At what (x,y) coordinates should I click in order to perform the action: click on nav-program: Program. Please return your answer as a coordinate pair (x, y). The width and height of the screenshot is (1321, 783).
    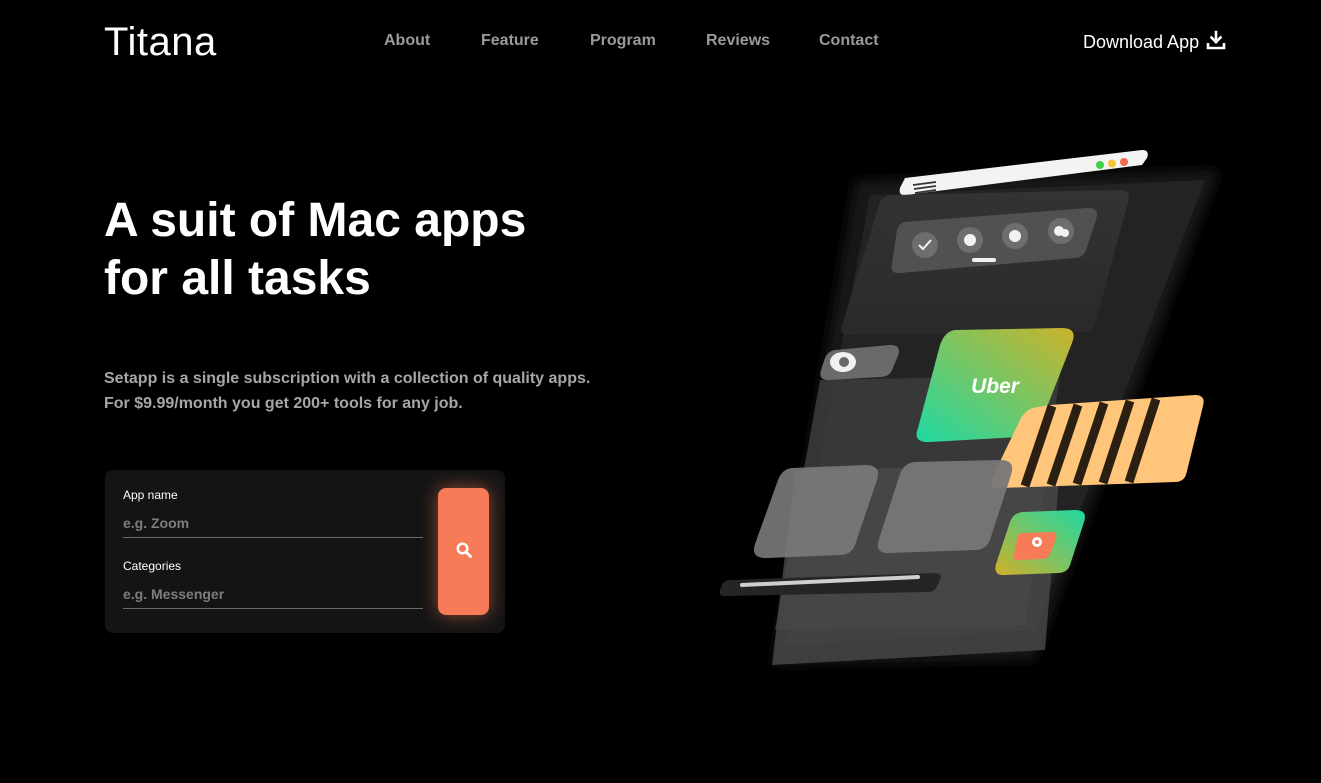
    Looking at the image, I should click on (623, 41).